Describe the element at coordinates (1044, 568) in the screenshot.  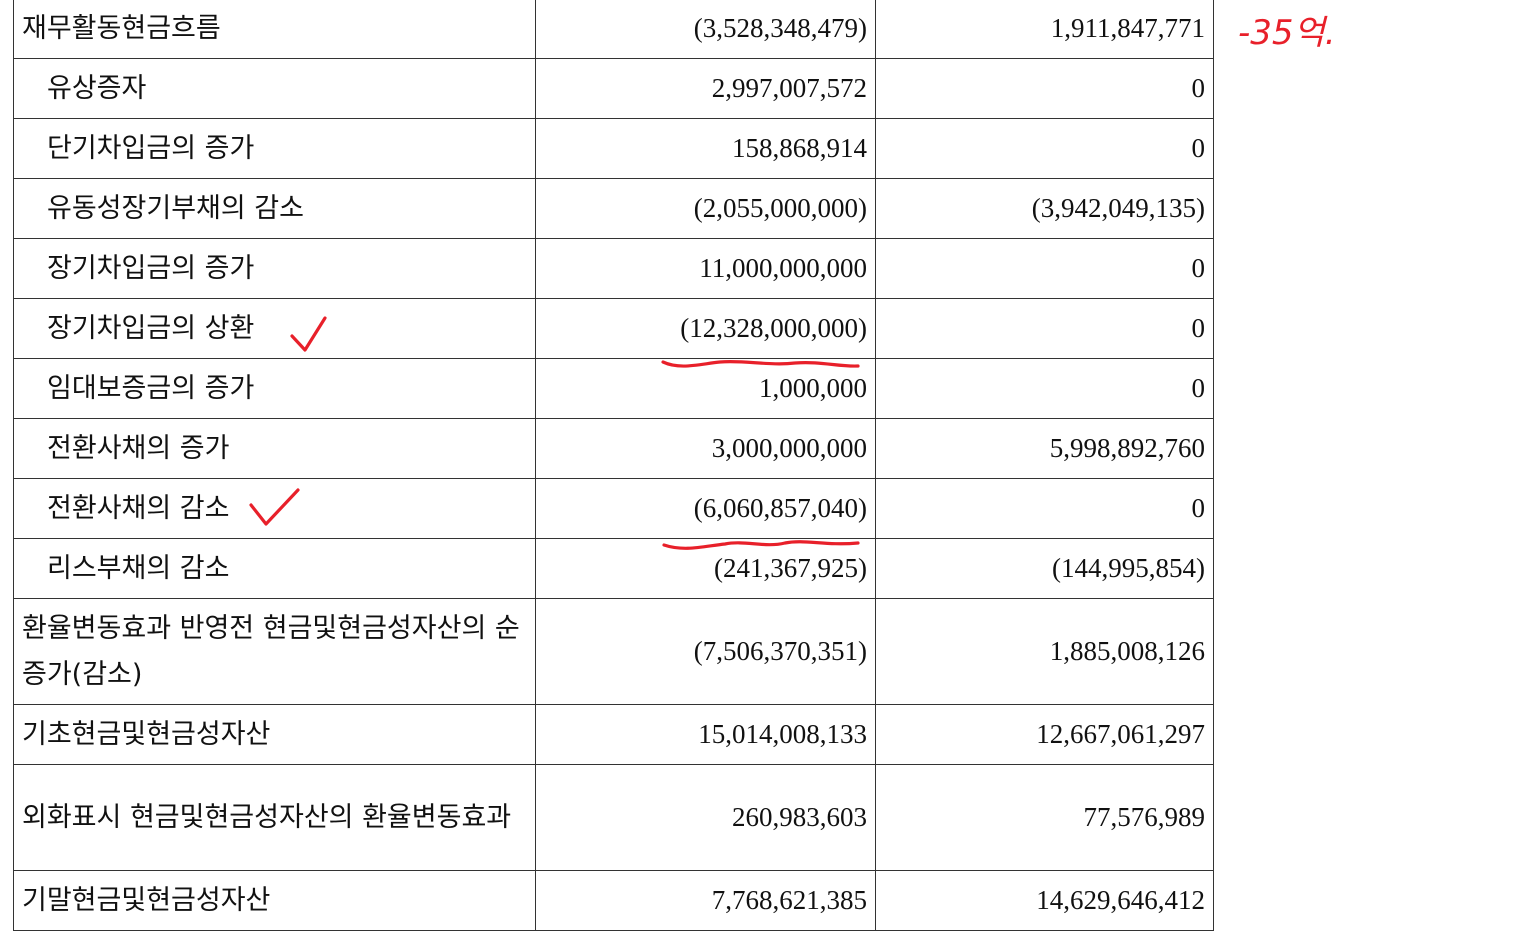
I see `prior-period-amount: (144,995,854)` at that location.